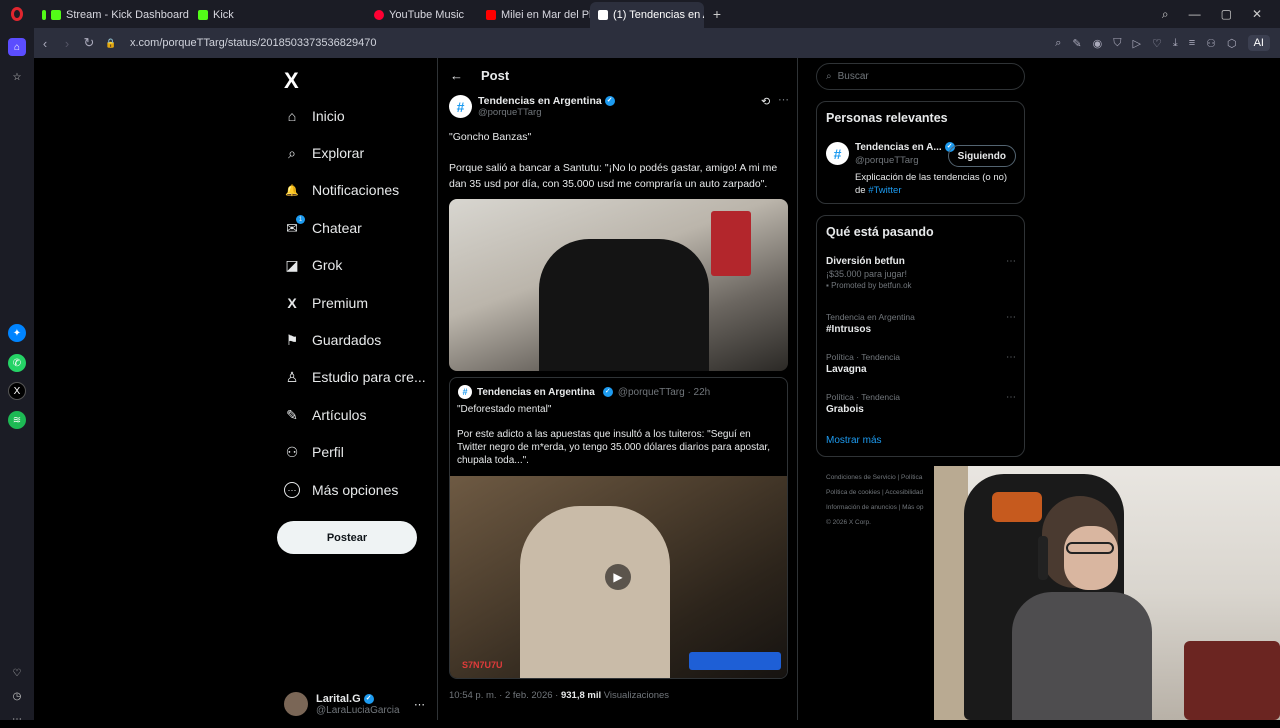  What do you see at coordinates (1091, 558) in the screenshot?
I see `person-face` at bounding box center [1091, 558].